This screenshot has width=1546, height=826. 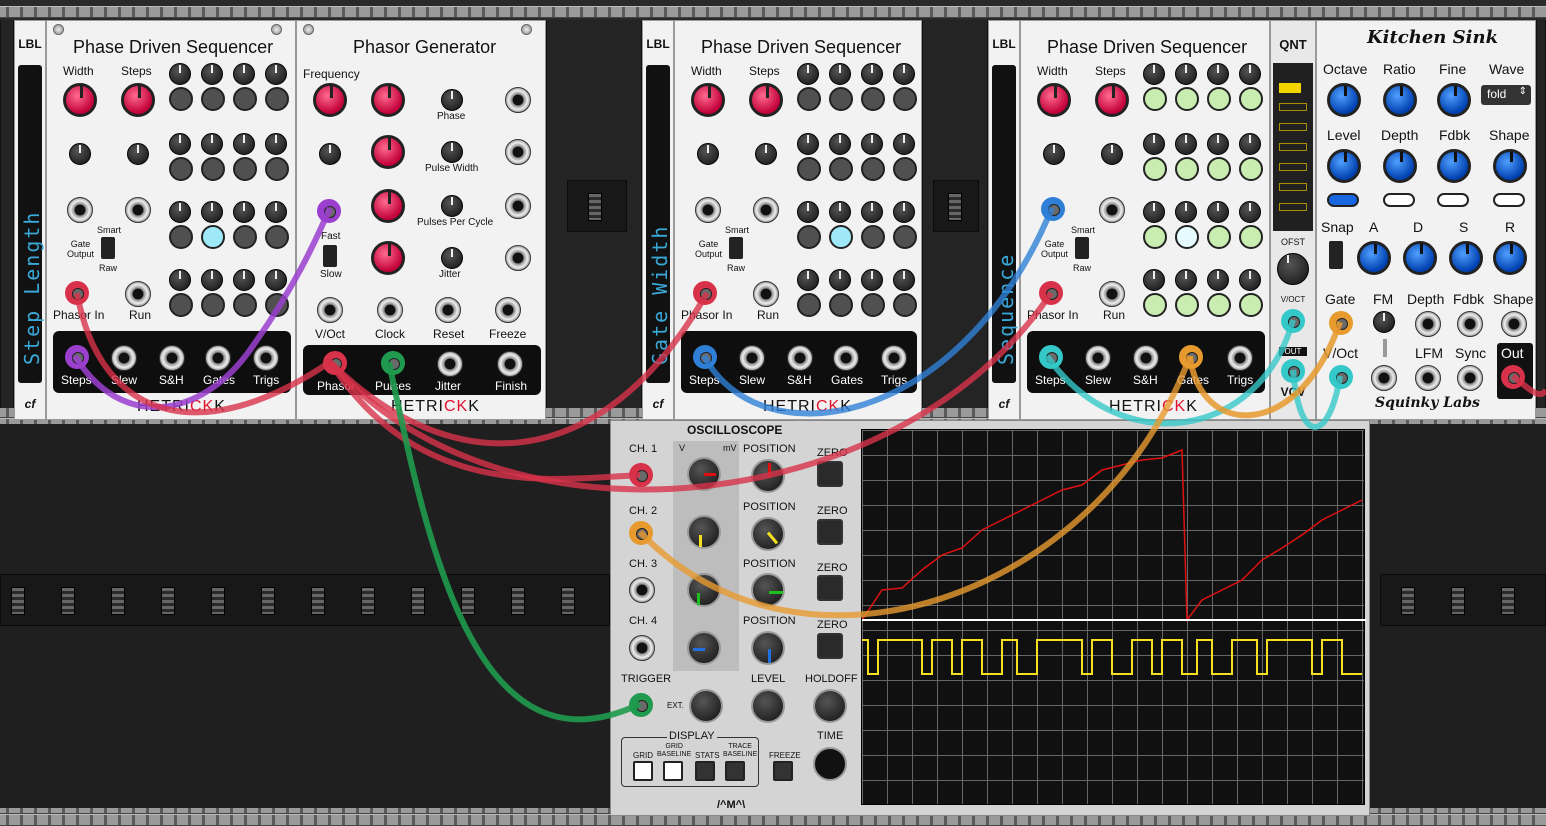 I want to click on attack-knob, so click(x=1374, y=258).